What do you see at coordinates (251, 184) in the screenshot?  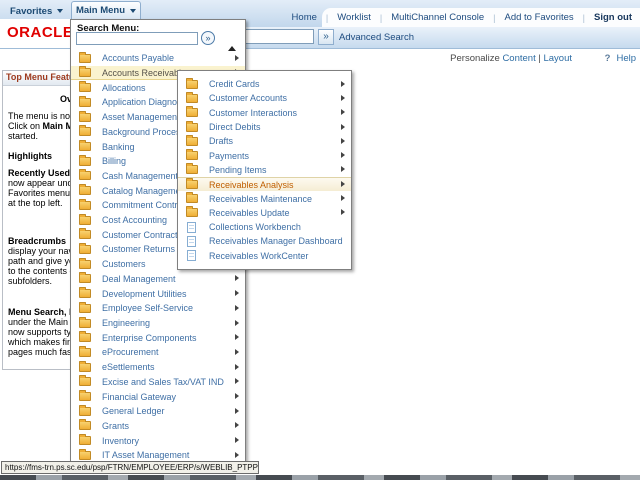 I see `menu-item-label: Receivables Analysis` at bounding box center [251, 184].